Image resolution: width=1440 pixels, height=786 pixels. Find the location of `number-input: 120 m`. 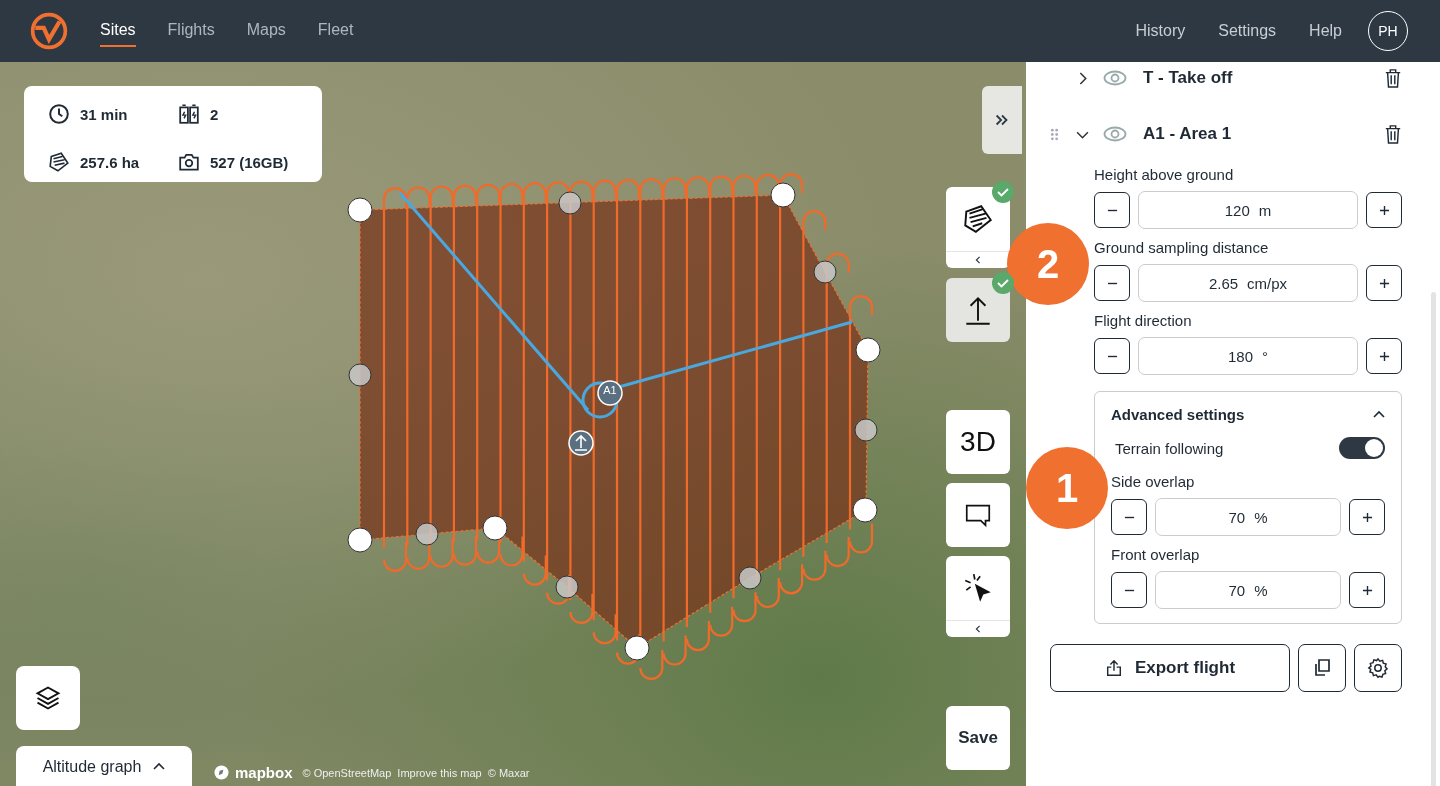

number-input: 120 m is located at coordinates (1248, 210).